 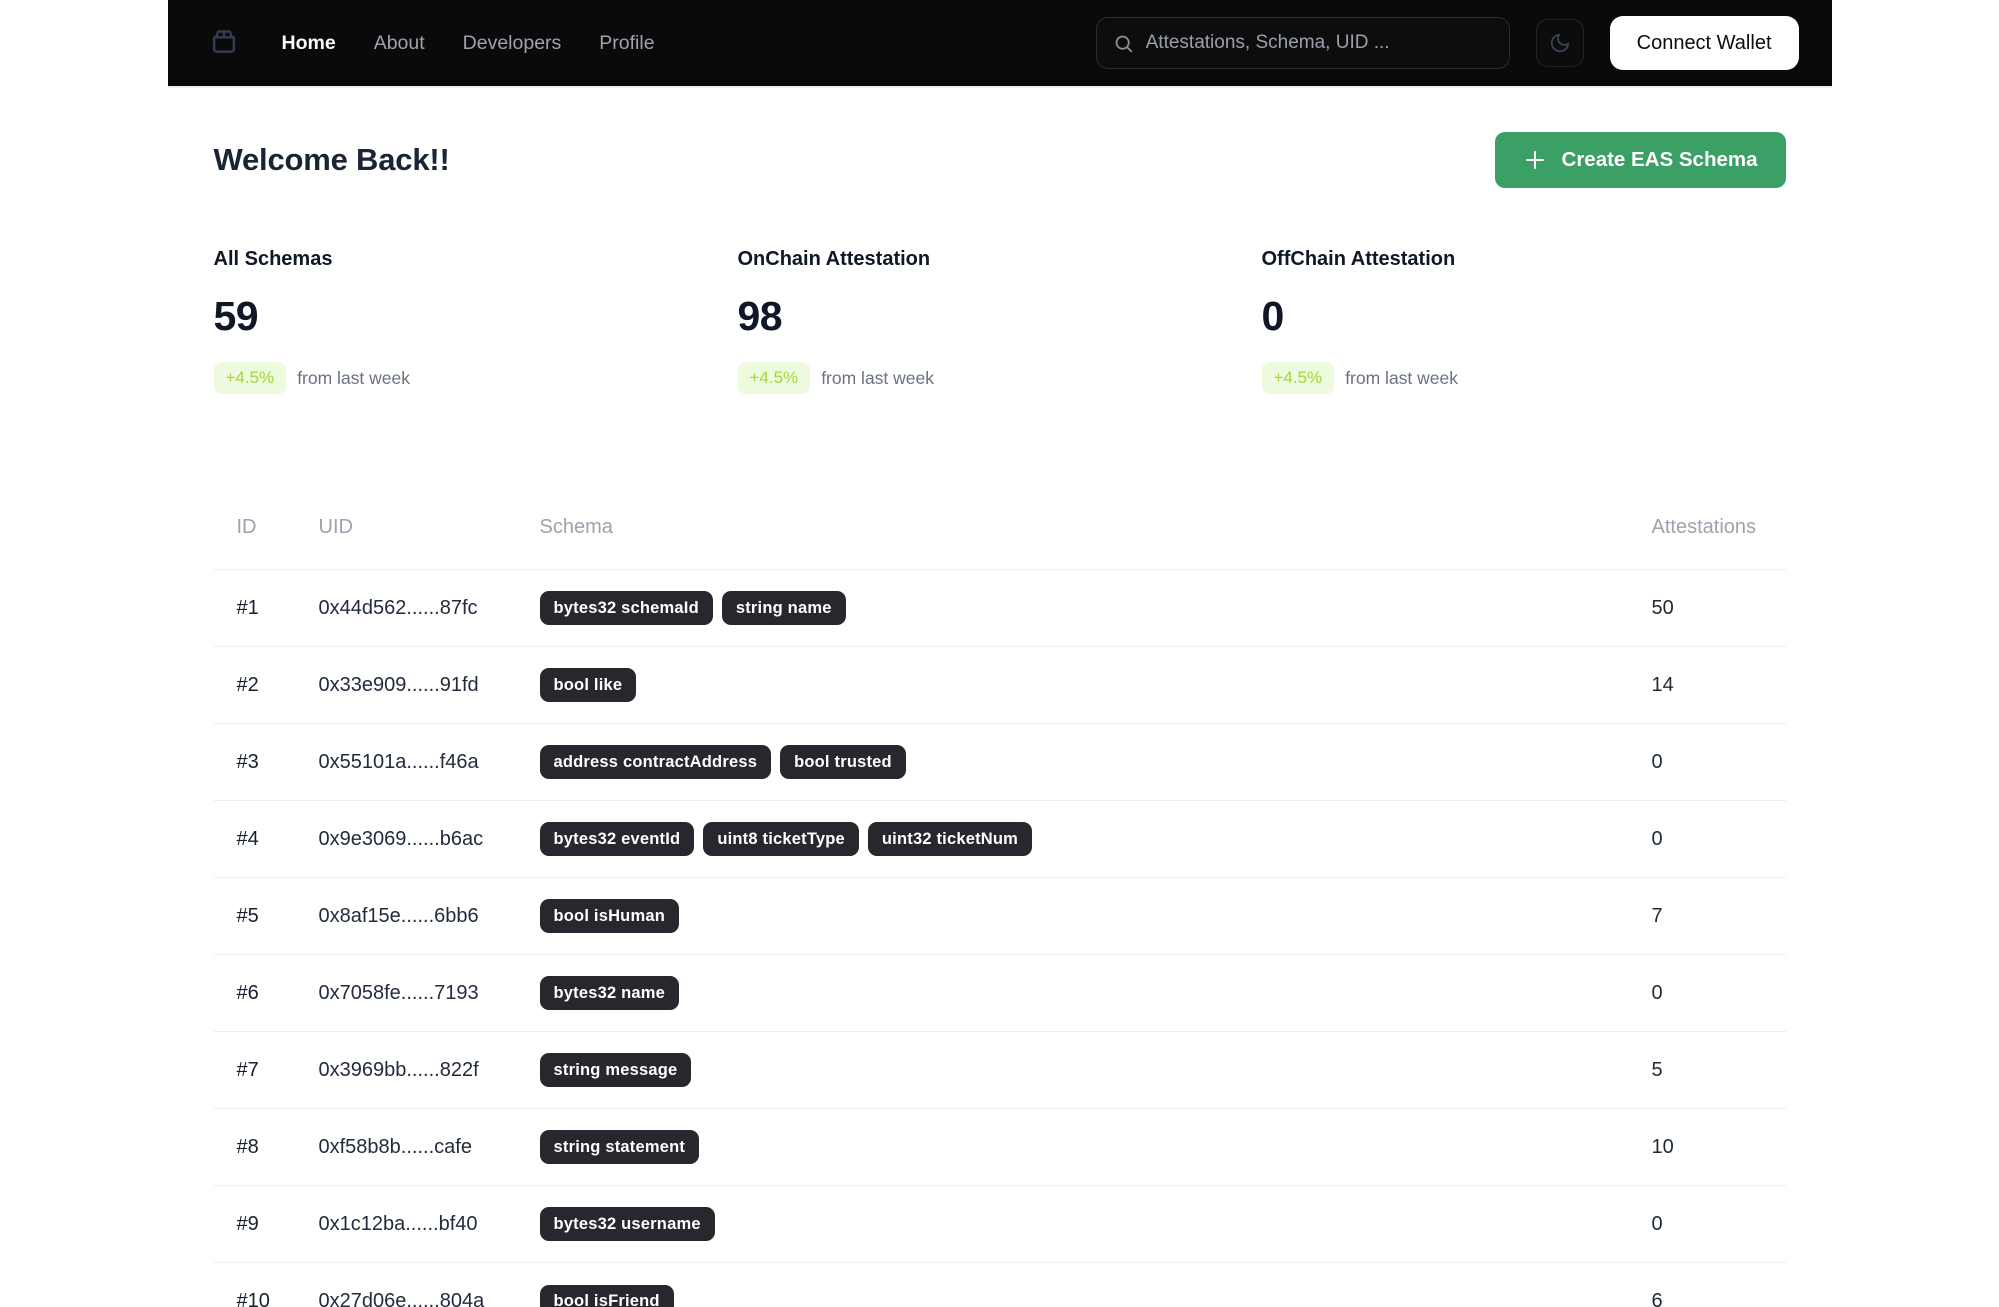 What do you see at coordinates (781, 839) in the screenshot?
I see `schema-field-badge: uint8 ticketType` at bounding box center [781, 839].